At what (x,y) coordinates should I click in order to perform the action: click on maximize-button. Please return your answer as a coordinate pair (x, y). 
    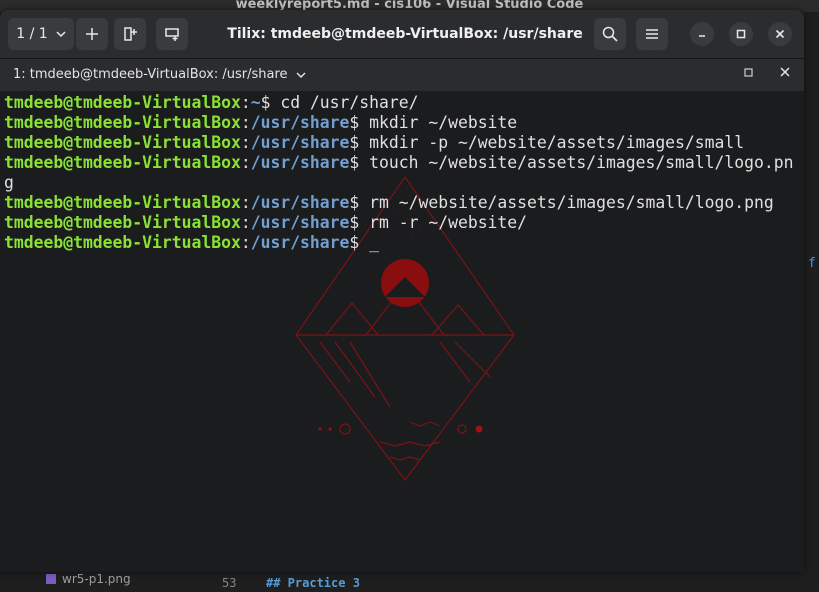
    Looking at the image, I should click on (741, 34).